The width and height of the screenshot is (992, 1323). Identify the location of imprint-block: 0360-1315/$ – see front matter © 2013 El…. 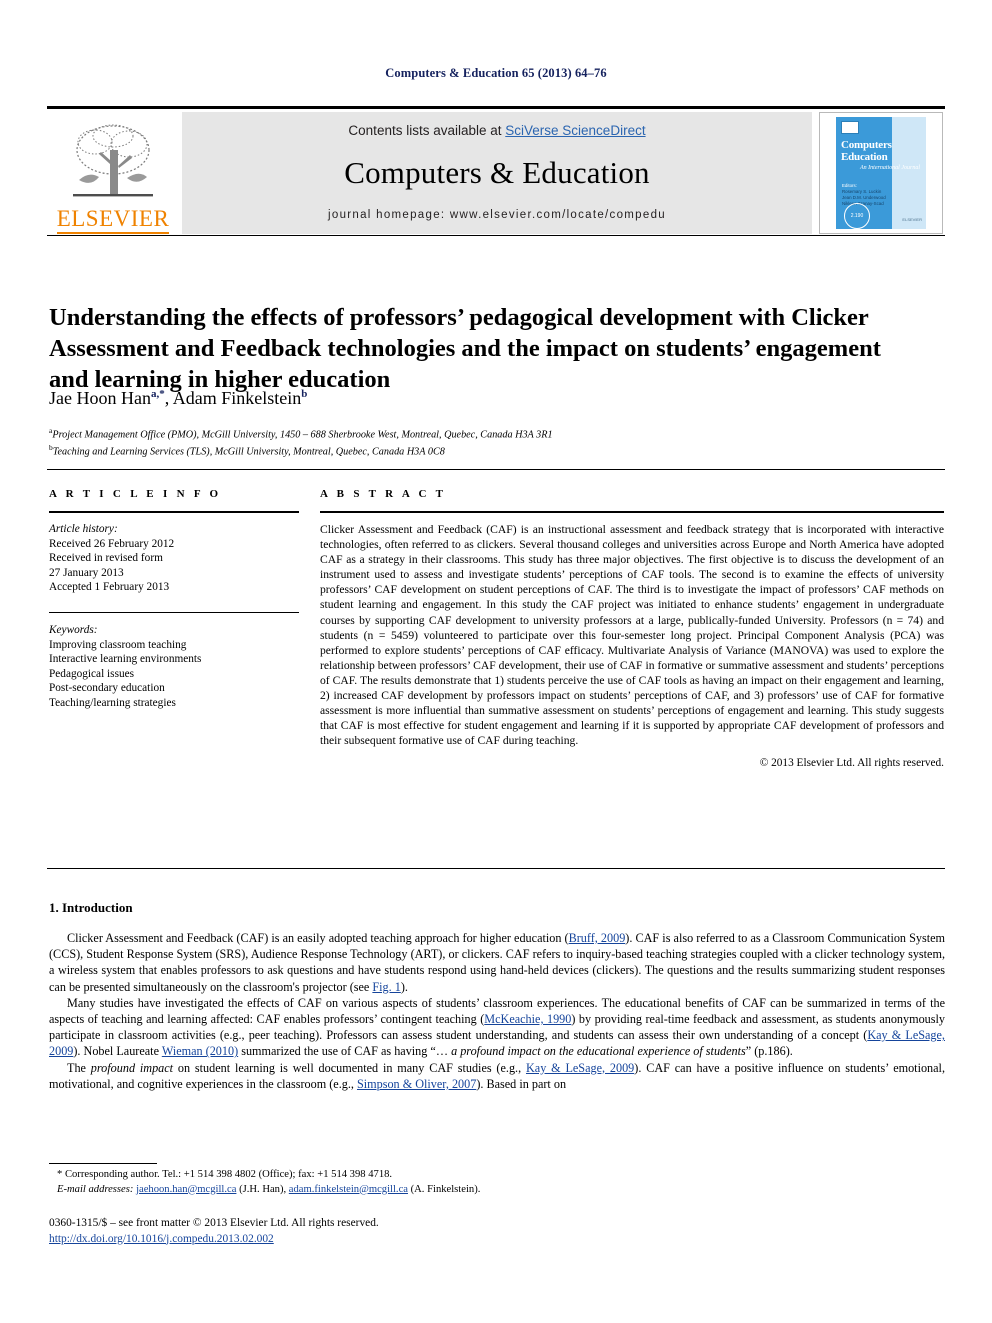
(359, 1231).